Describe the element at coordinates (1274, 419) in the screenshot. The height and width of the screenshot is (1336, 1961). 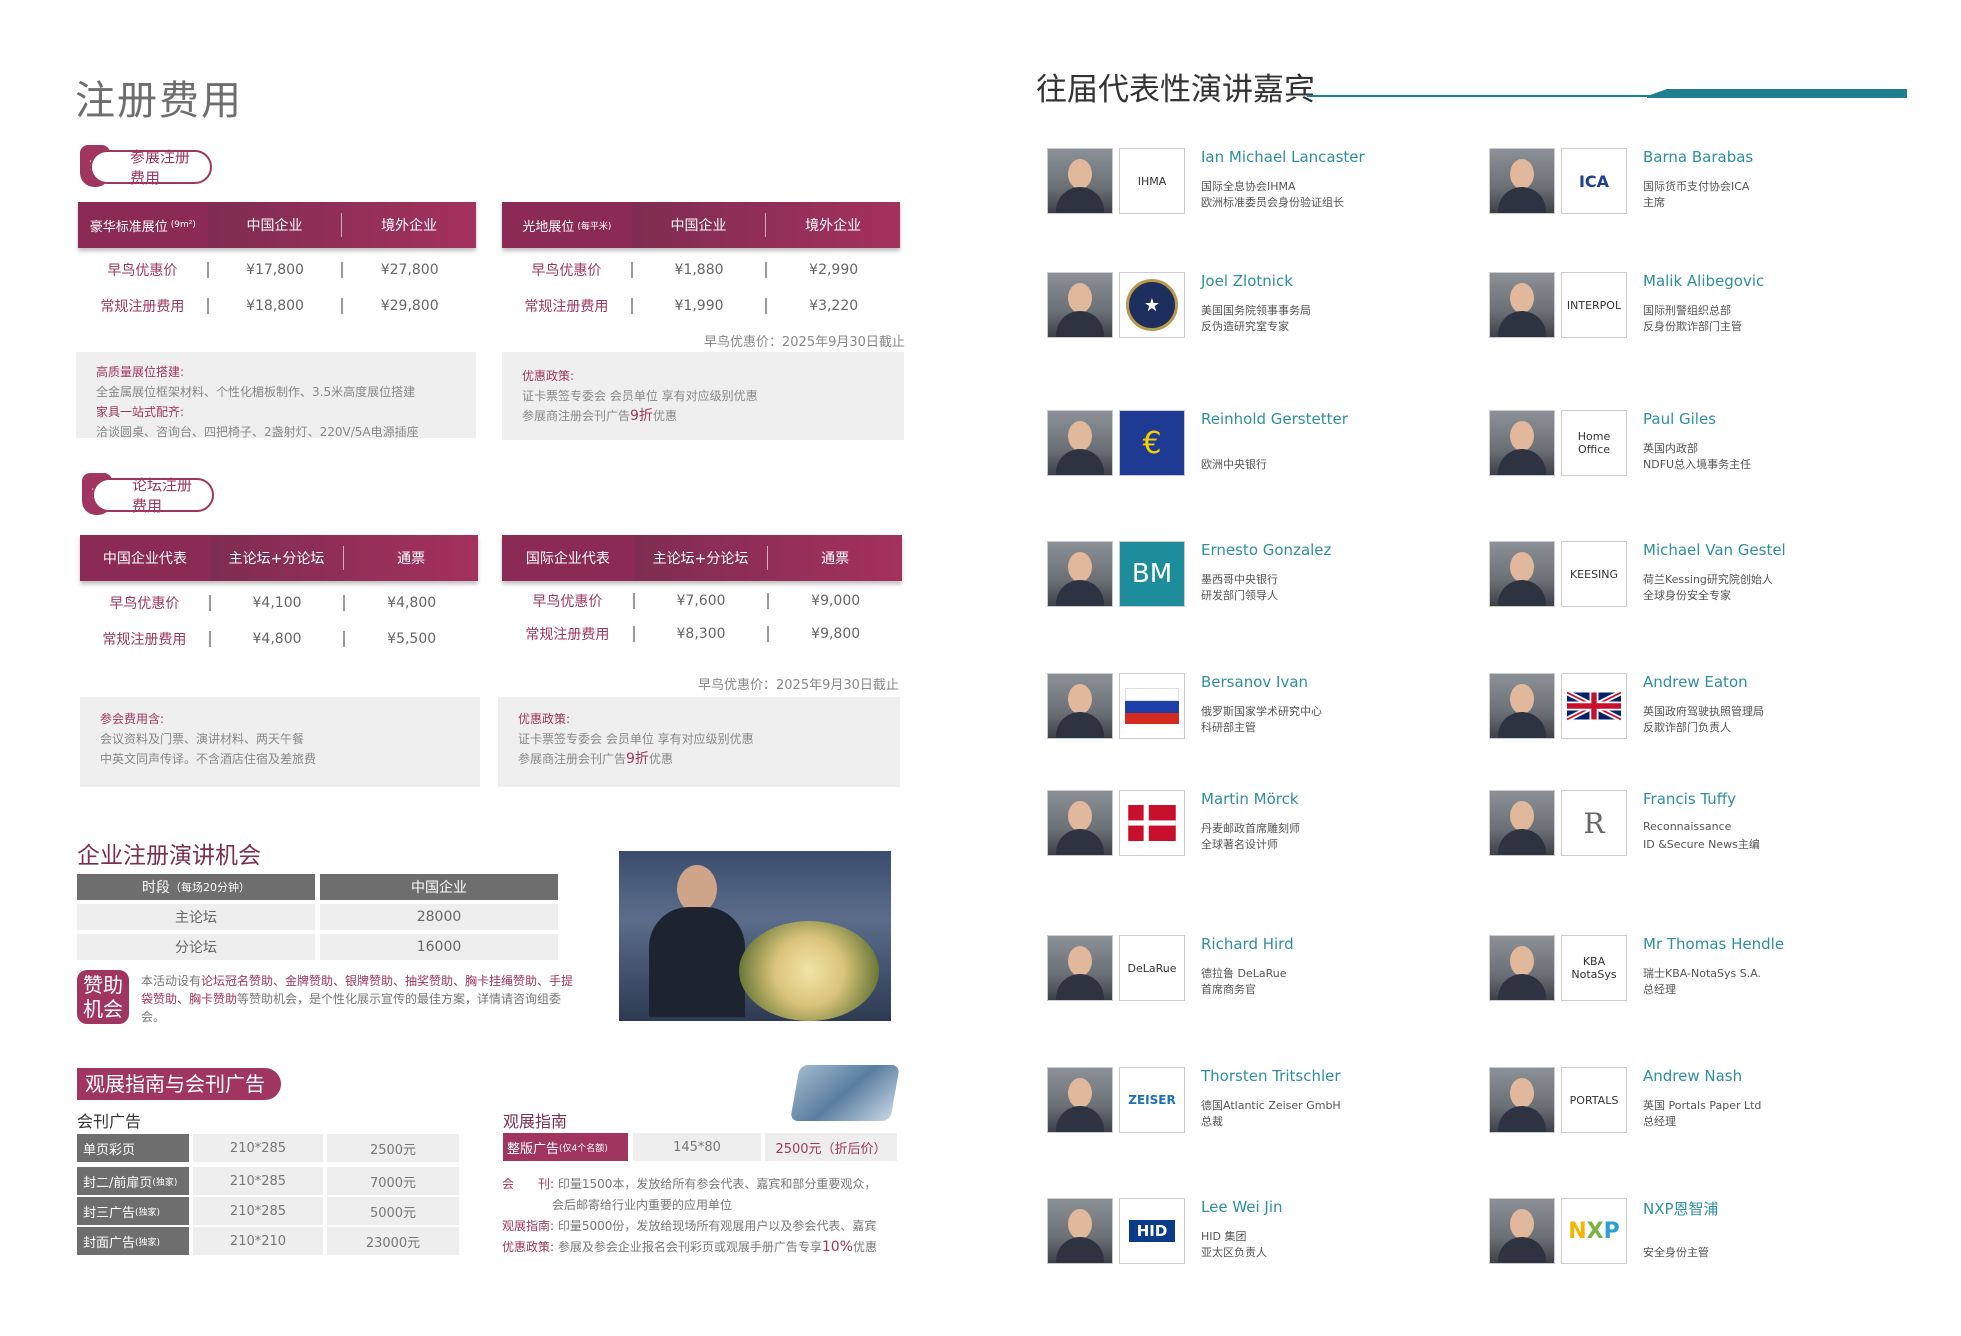
I see `speaker-name: Reinhold Gerstetter` at that location.